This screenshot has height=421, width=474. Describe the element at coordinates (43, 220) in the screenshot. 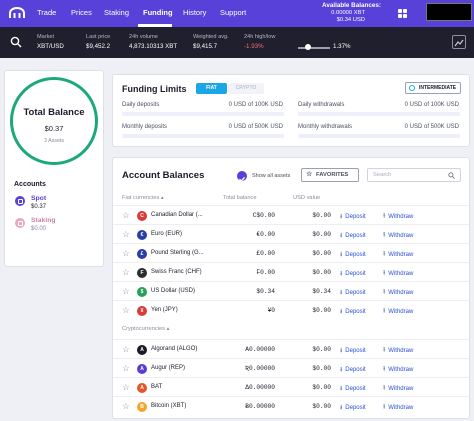

I see `staking-account-name: Staking` at that location.